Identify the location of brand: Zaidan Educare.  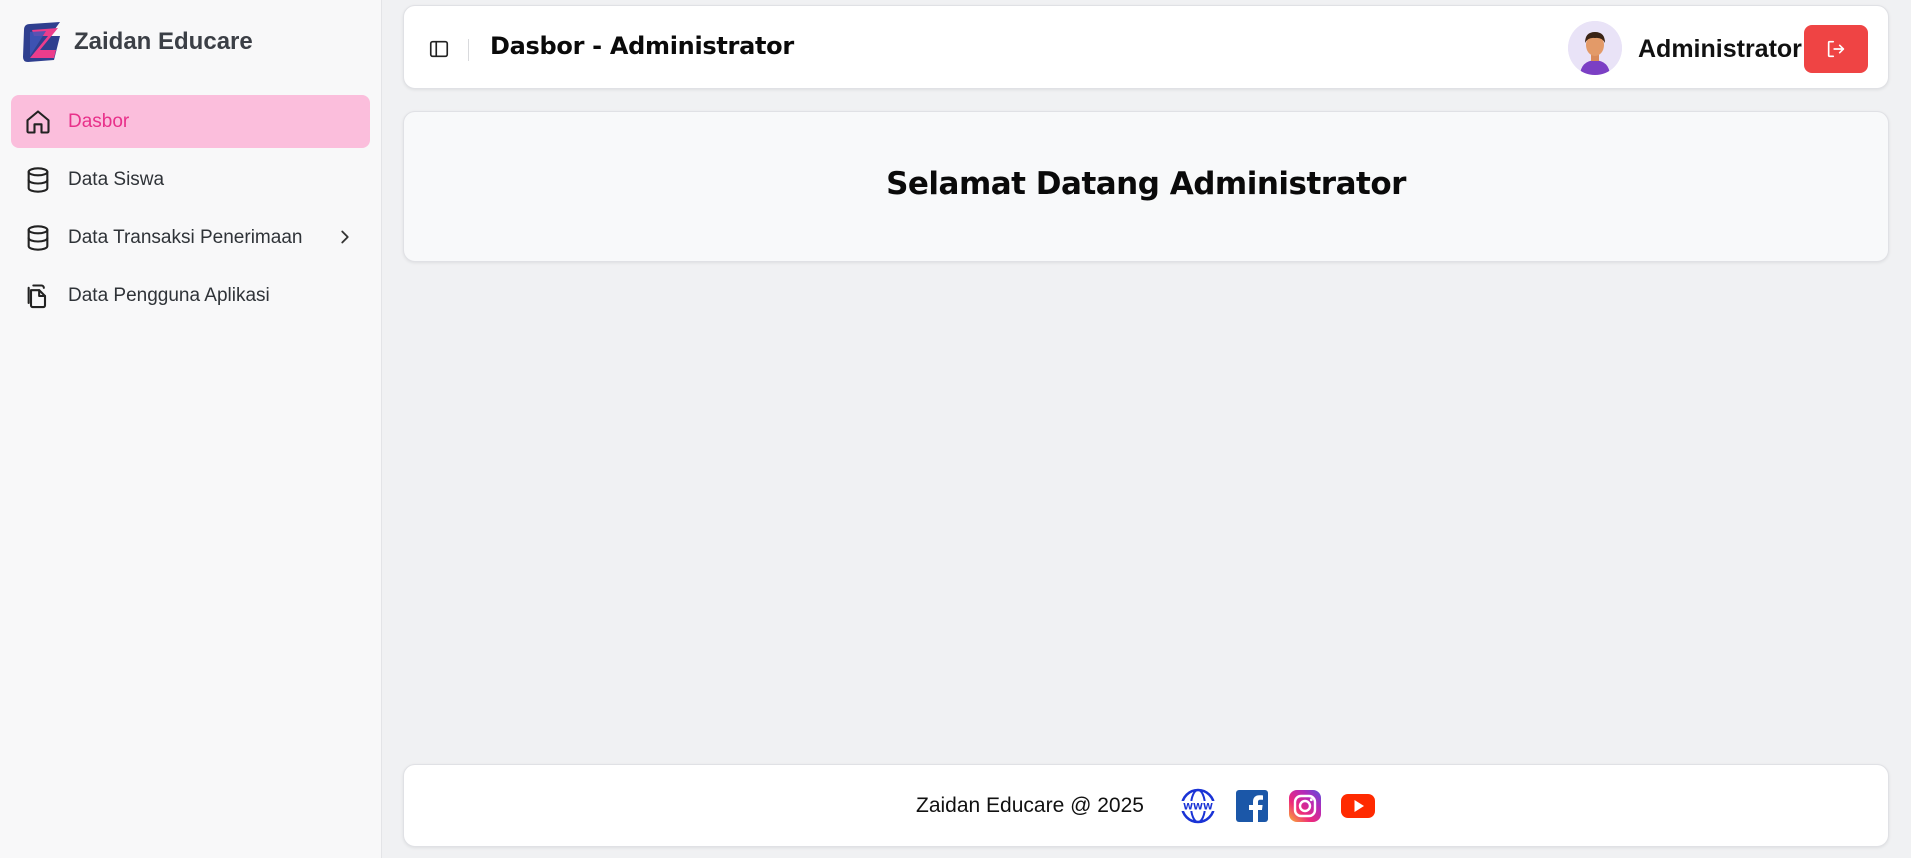
(136, 42).